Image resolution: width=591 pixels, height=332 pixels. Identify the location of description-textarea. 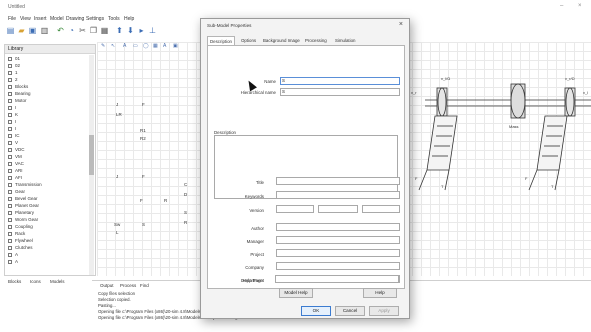
(306, 167).